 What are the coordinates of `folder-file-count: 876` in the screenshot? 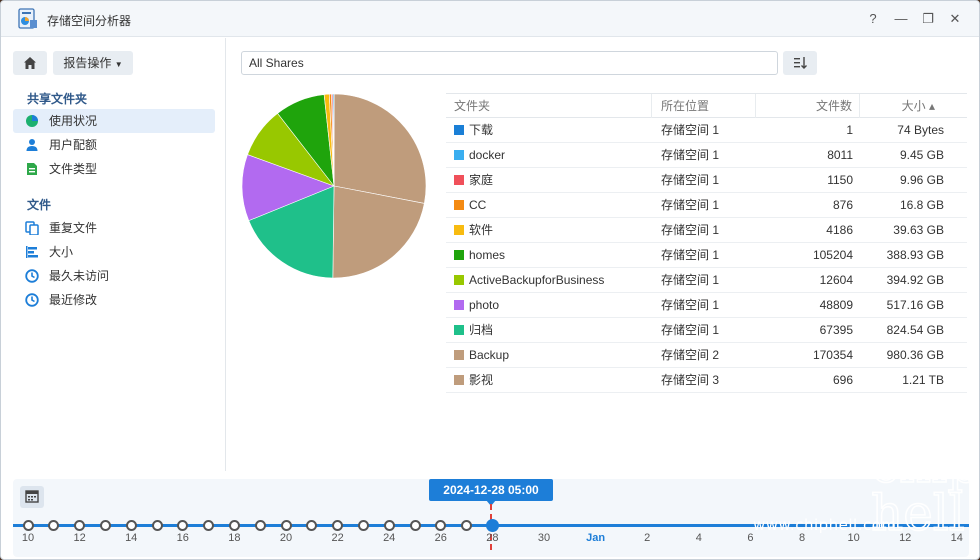 It's located at (842, 205).